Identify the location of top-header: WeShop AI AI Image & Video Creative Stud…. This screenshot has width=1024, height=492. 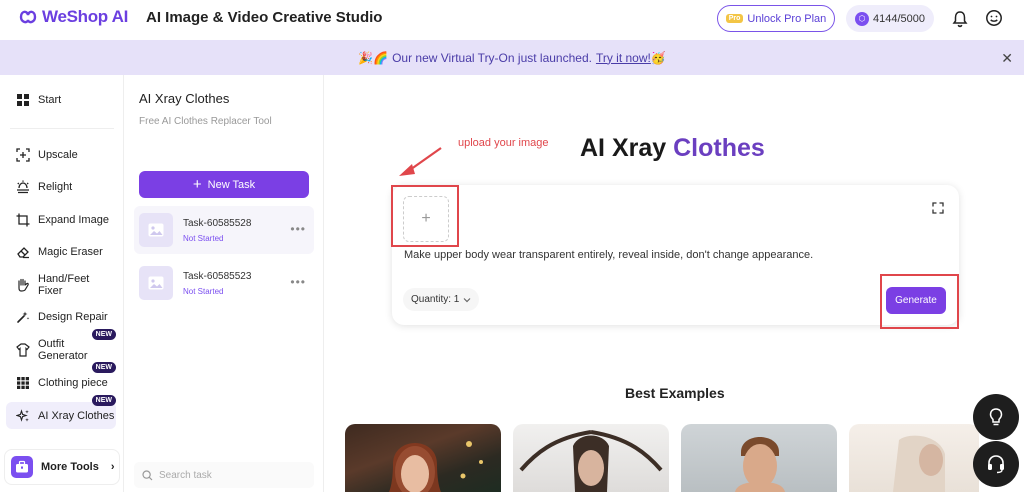
(512, 20).